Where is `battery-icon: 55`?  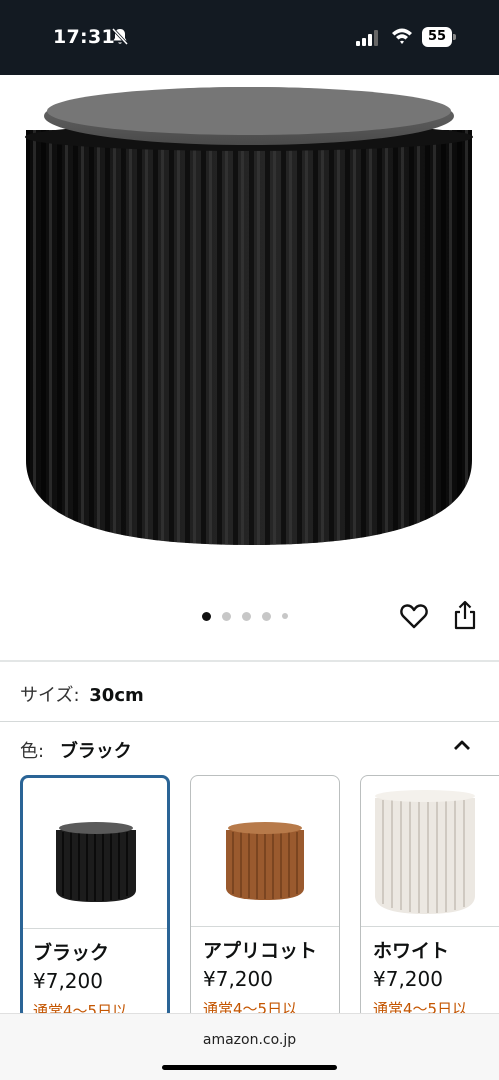
battery-icon: 55 is located at coordinates (439, 37).